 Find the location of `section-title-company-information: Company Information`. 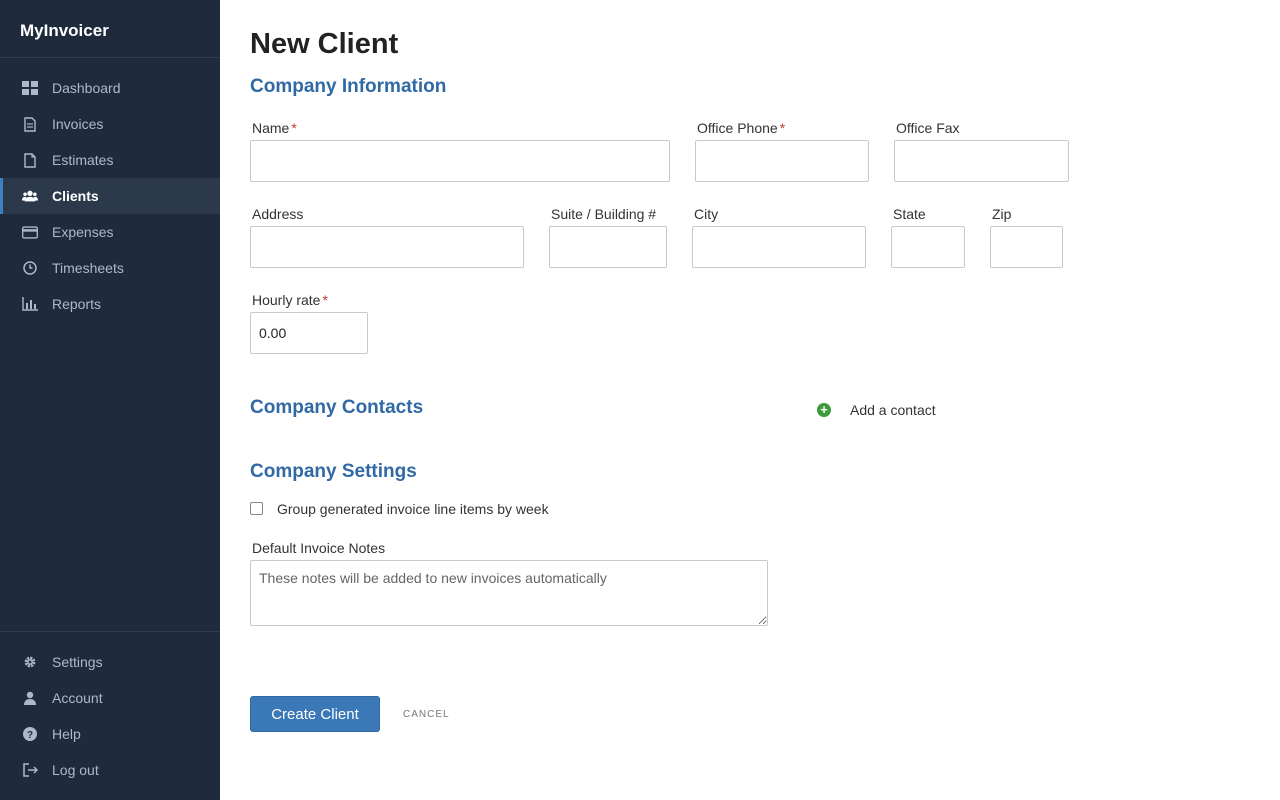

section-title-company-information: Company Information is located at coordinates (348, 86).